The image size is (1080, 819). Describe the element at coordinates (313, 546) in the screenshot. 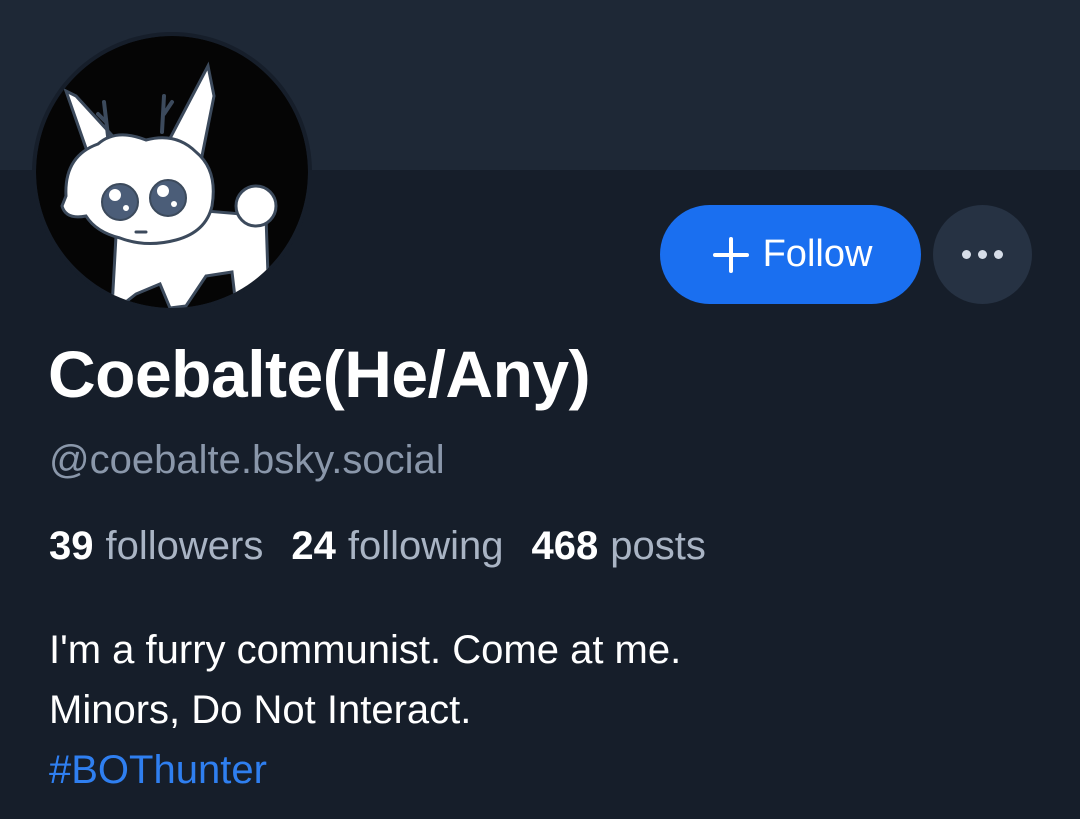

I see `following-count: 24` at that location.